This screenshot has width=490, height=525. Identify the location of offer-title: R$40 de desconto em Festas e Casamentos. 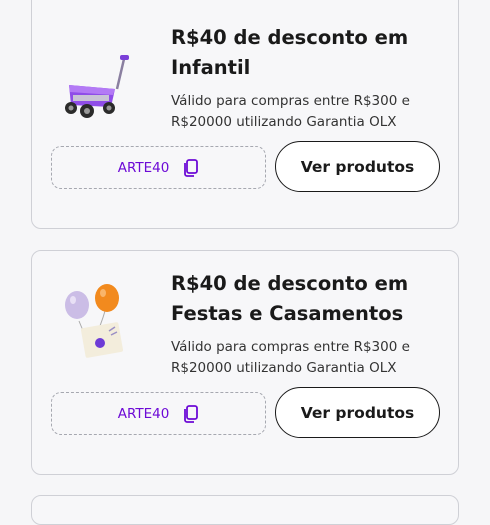
(290, 298).